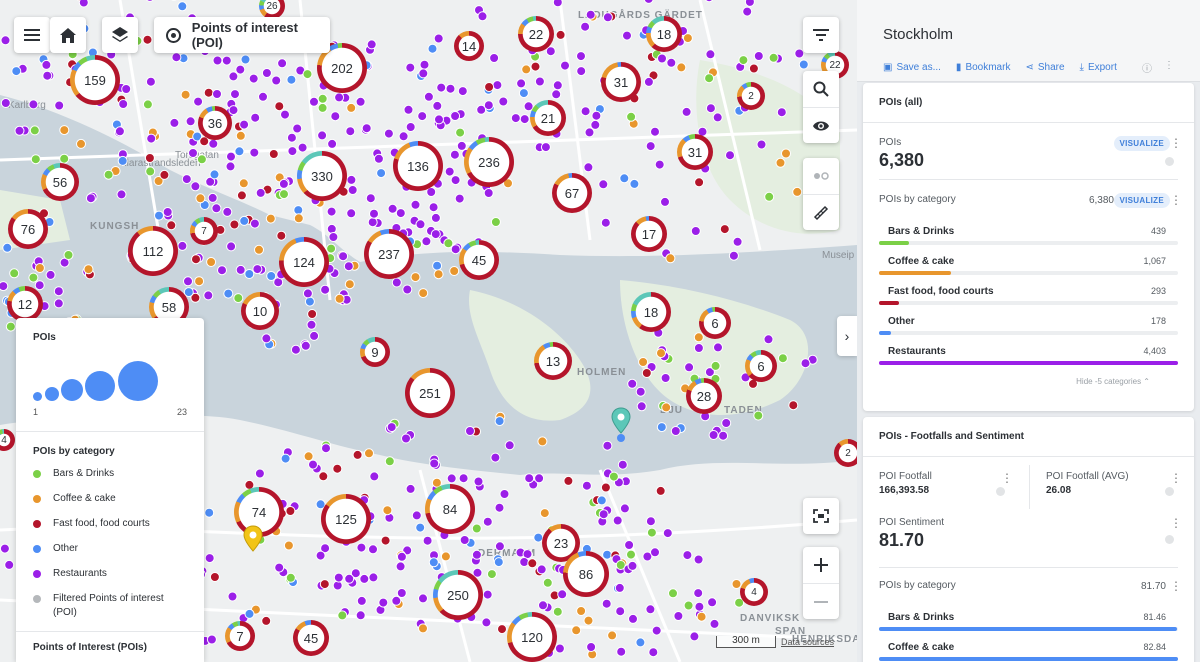 This screenshot has width=1200, height=662. Describe the element at coordinates (845, 453) in the screenshot. I see `poi-cluster: 2` at that location.